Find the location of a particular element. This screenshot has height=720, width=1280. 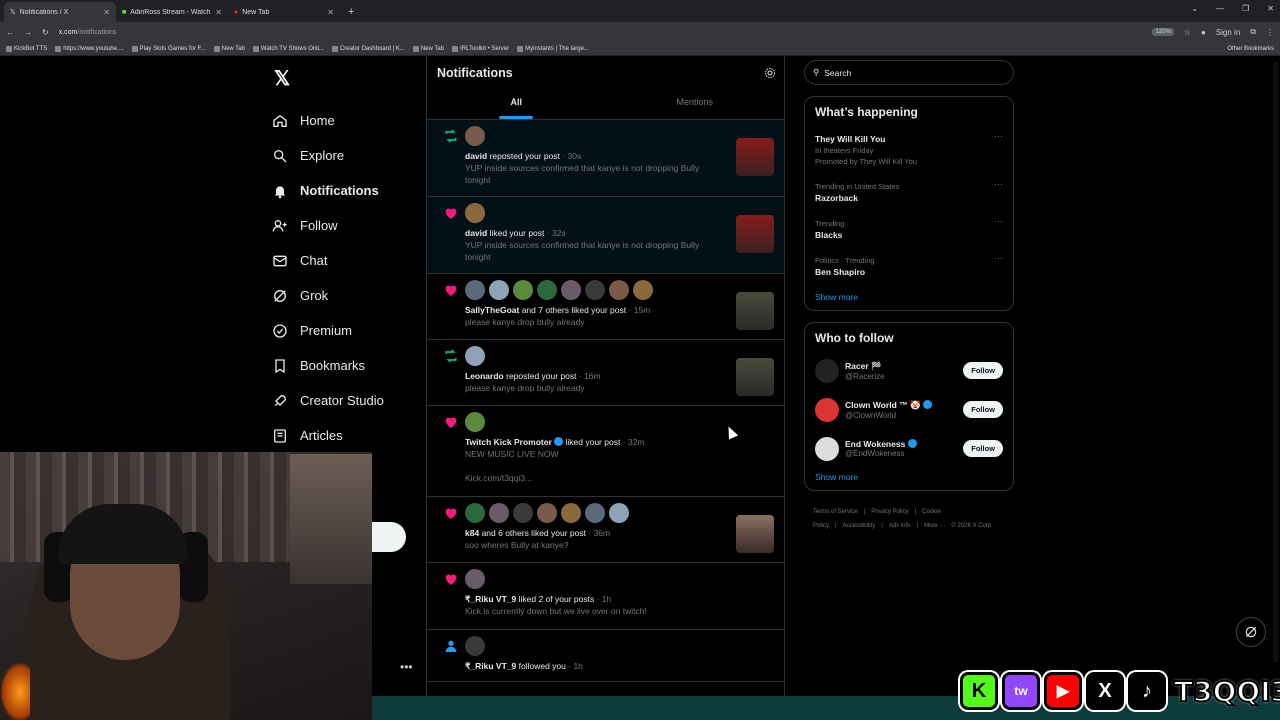

nav-item-bookmarks: Bookmarks is located at coordinates (347, 365).